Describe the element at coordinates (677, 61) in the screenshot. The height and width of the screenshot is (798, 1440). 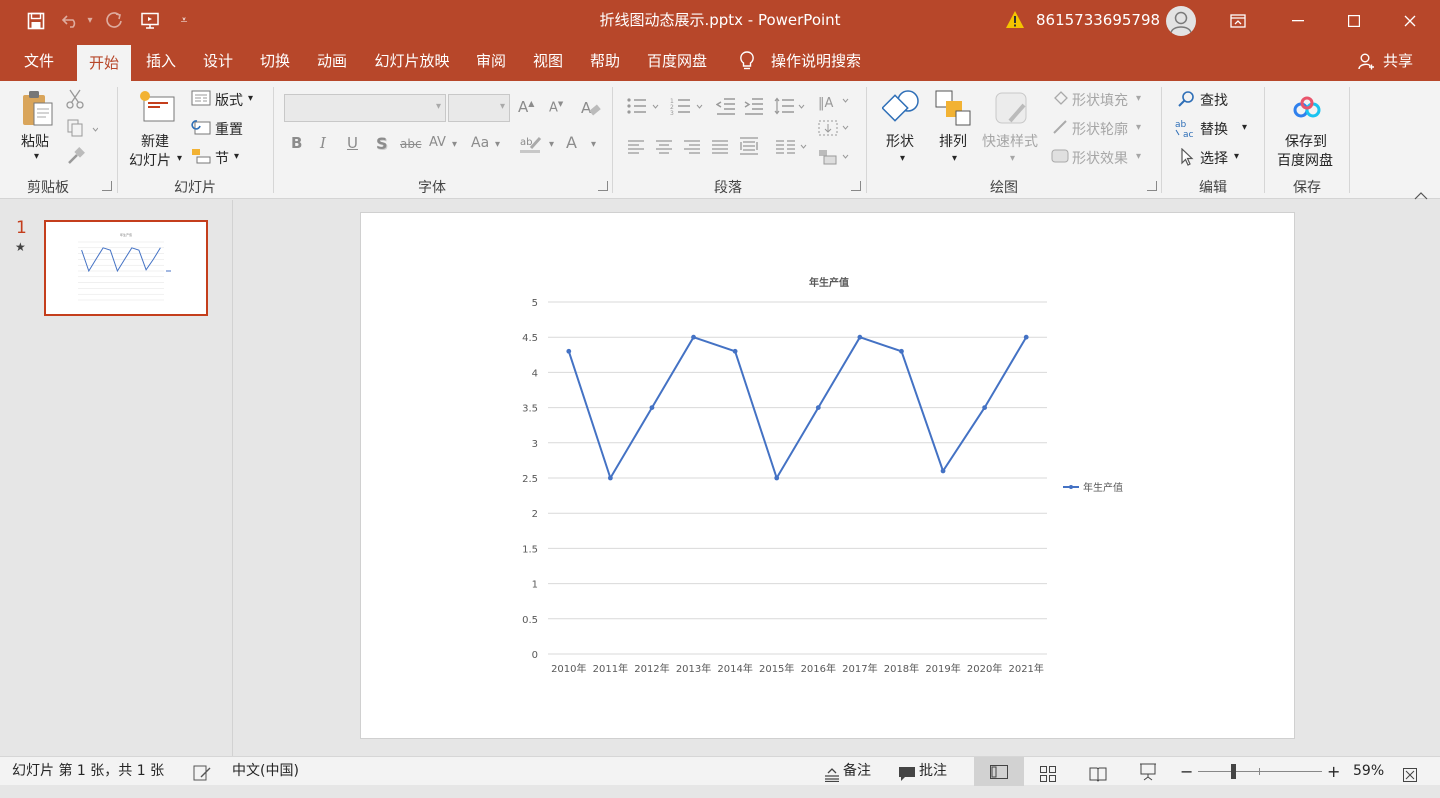
I see `tab-baidu-netdisk: 百度网盘` at that location.